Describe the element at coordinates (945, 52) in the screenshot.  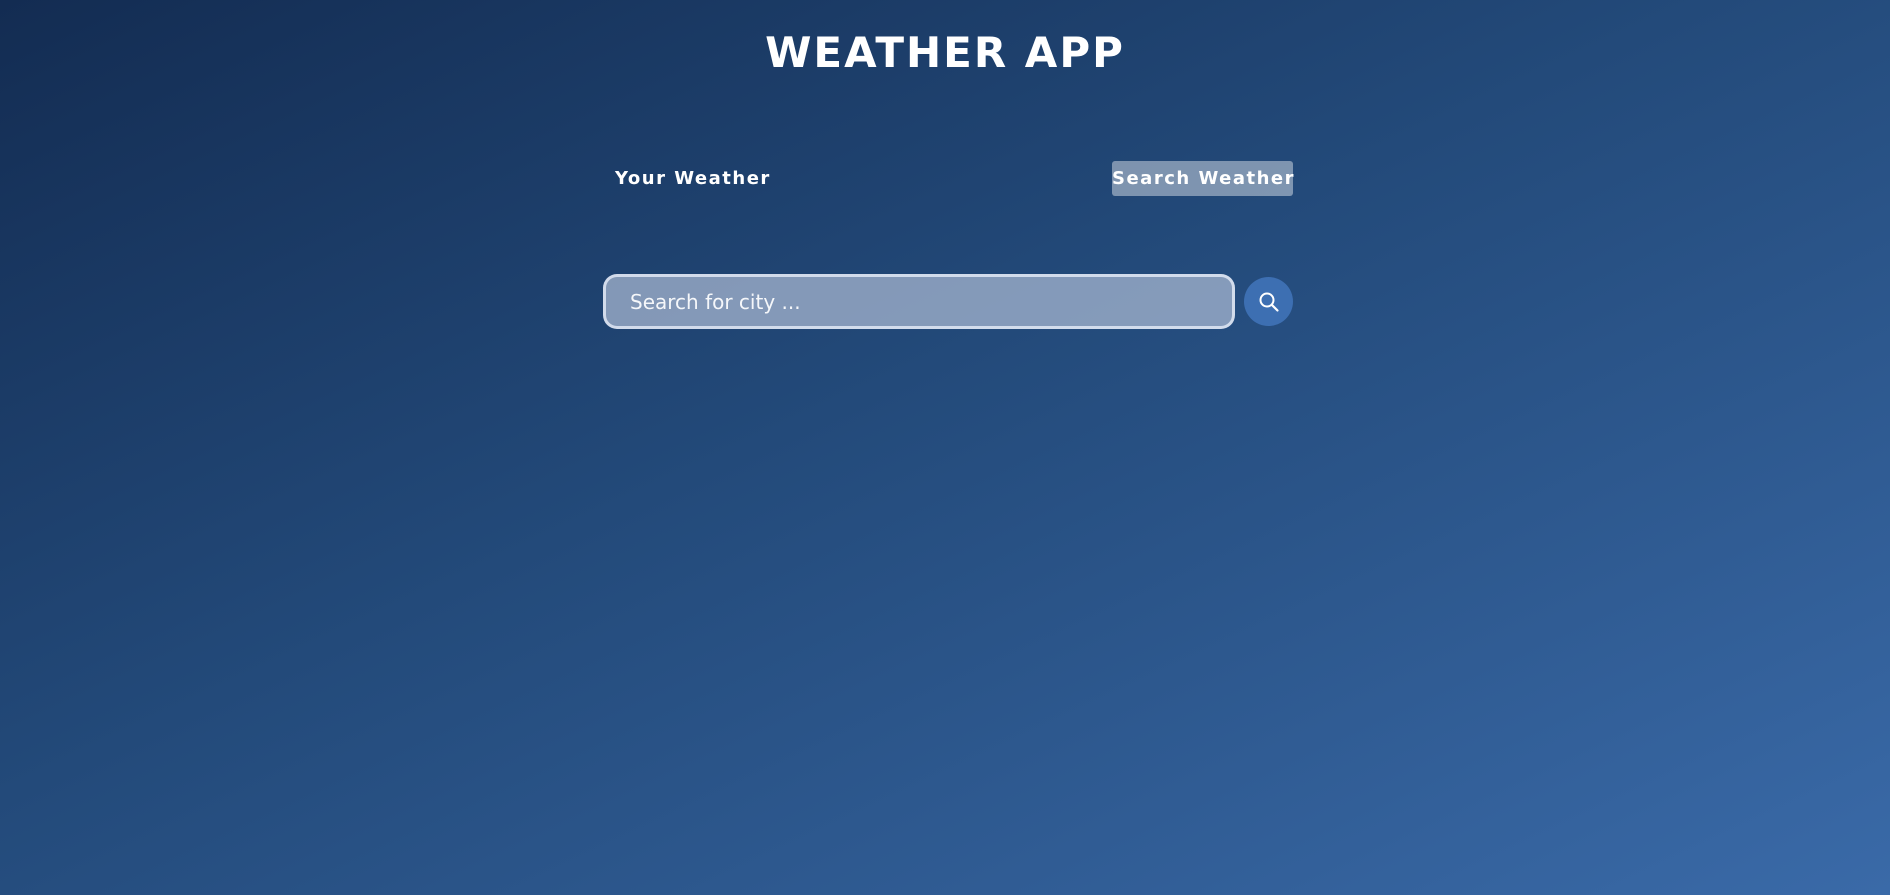
I see `app-title: WEATHER APP` at that location.